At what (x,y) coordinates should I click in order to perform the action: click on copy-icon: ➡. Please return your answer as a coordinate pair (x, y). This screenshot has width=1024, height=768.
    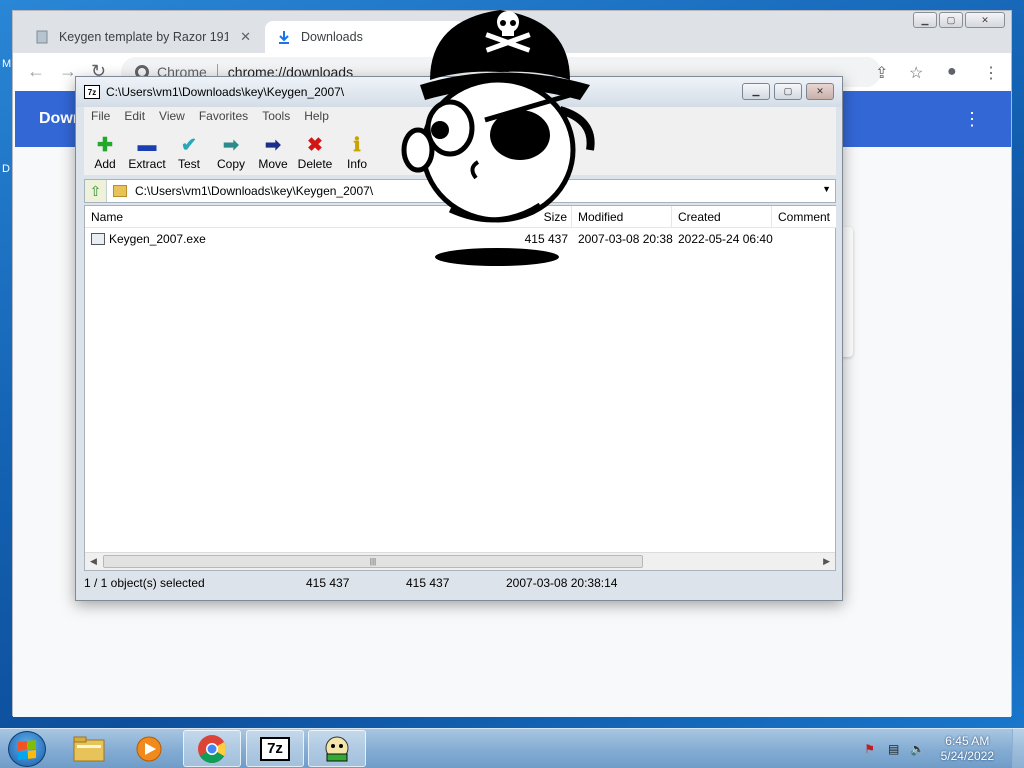
    Looking at the image, I should click on (231, 145).